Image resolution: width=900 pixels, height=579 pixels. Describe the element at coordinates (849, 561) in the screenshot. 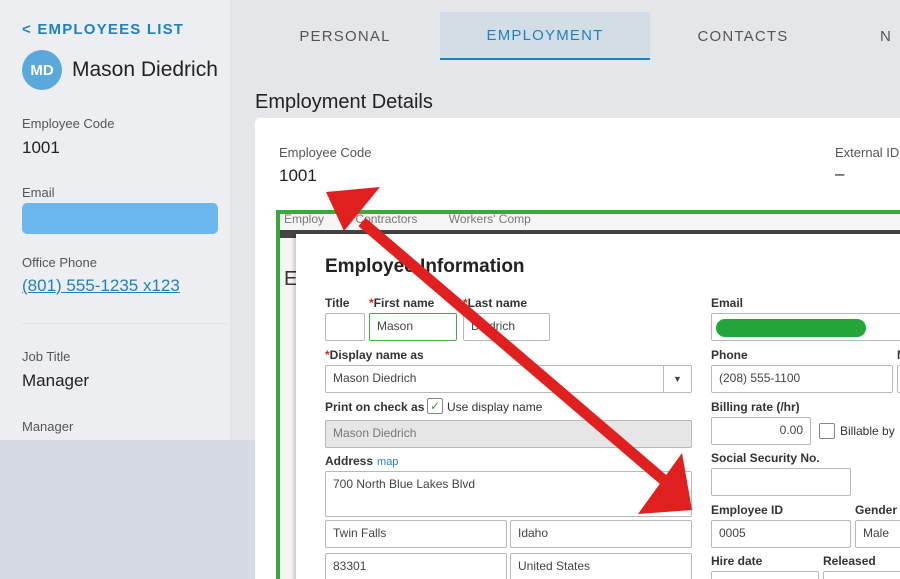

I see `released-label: Released` at that location.